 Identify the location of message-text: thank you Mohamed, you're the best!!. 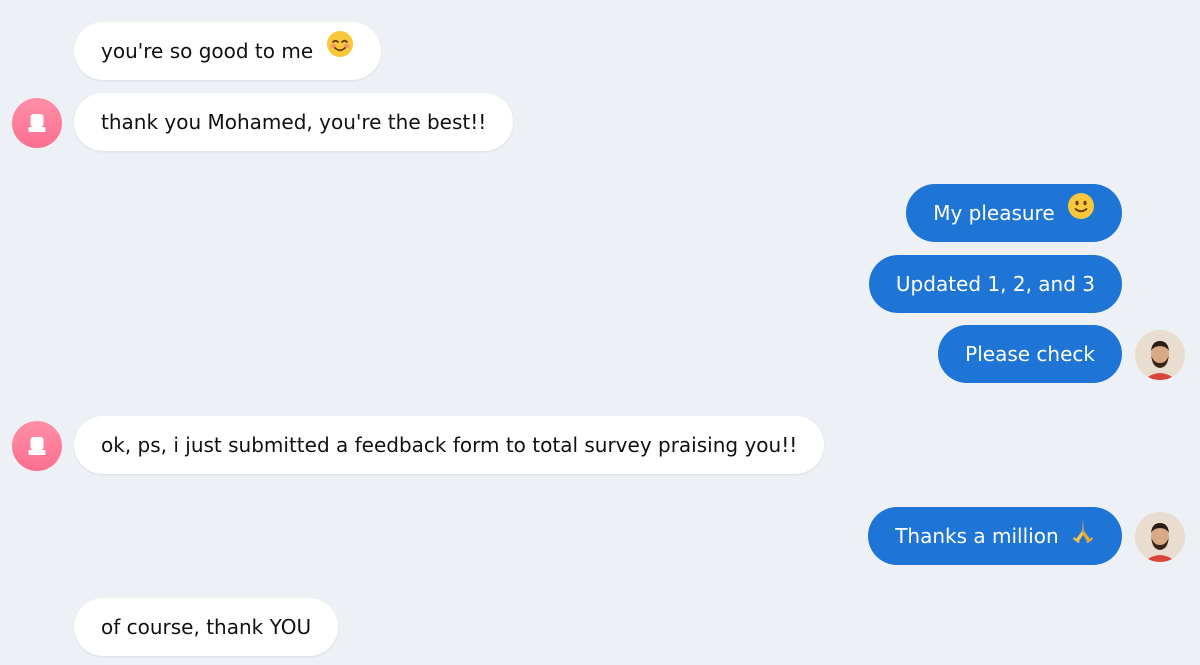
(294, 122).